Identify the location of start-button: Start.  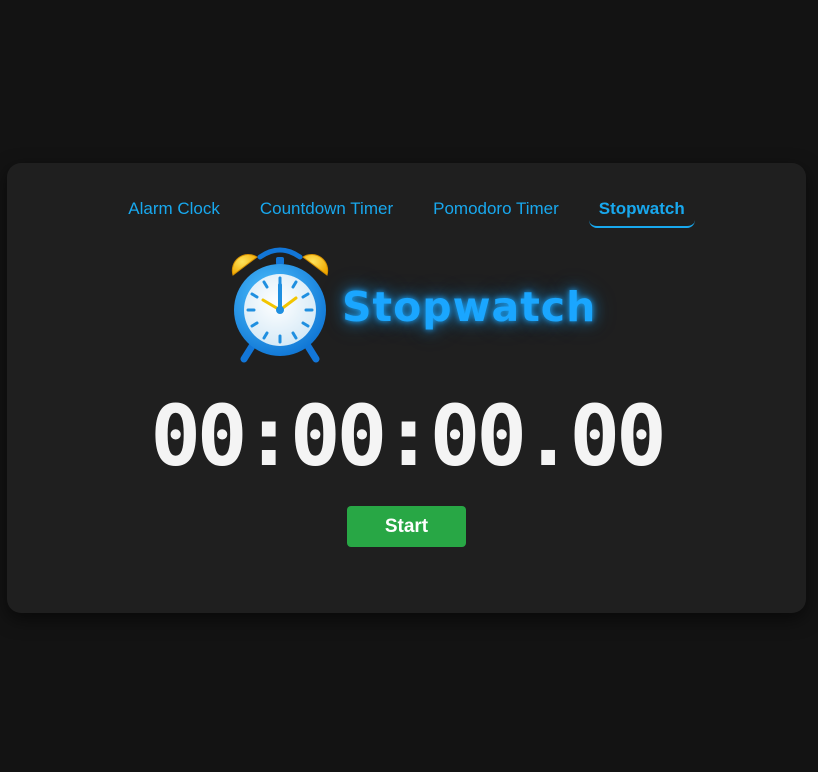
(406, 526).